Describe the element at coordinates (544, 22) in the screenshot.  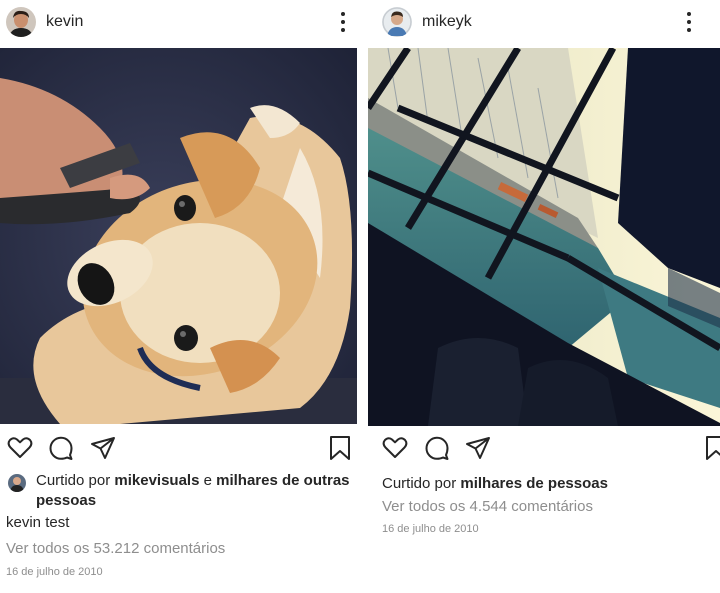
I see `post-header: mikeyk` at that location.